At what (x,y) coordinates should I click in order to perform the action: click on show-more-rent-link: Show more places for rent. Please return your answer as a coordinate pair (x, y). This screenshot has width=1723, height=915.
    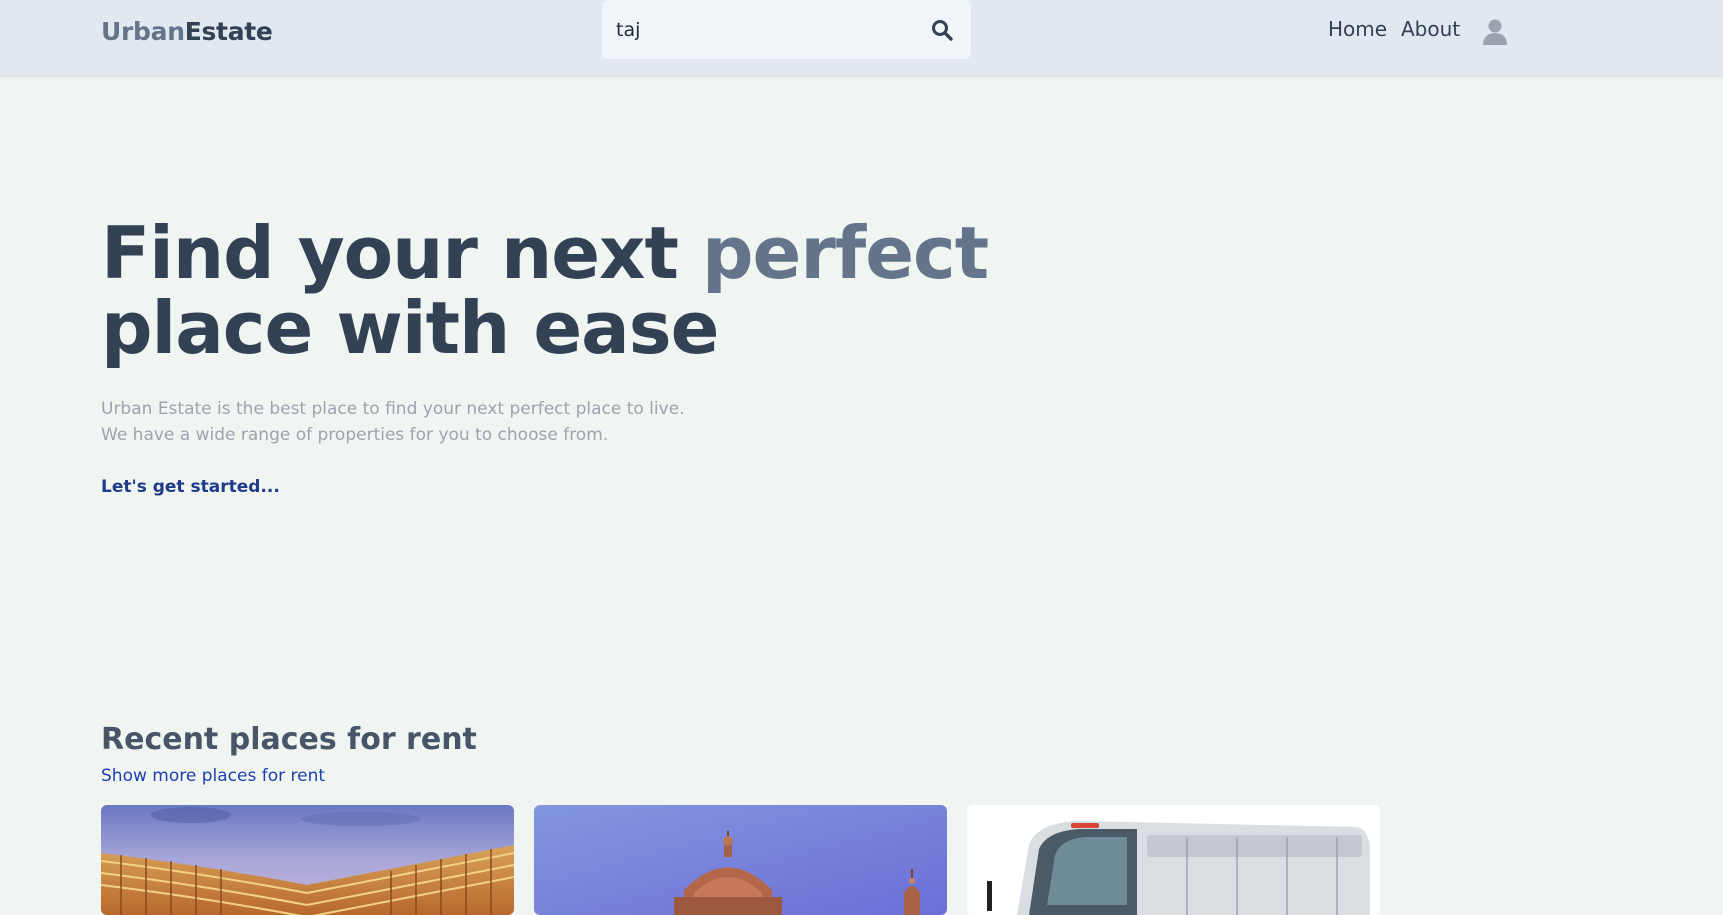
    Looking at the image, I should click on (213, 776).